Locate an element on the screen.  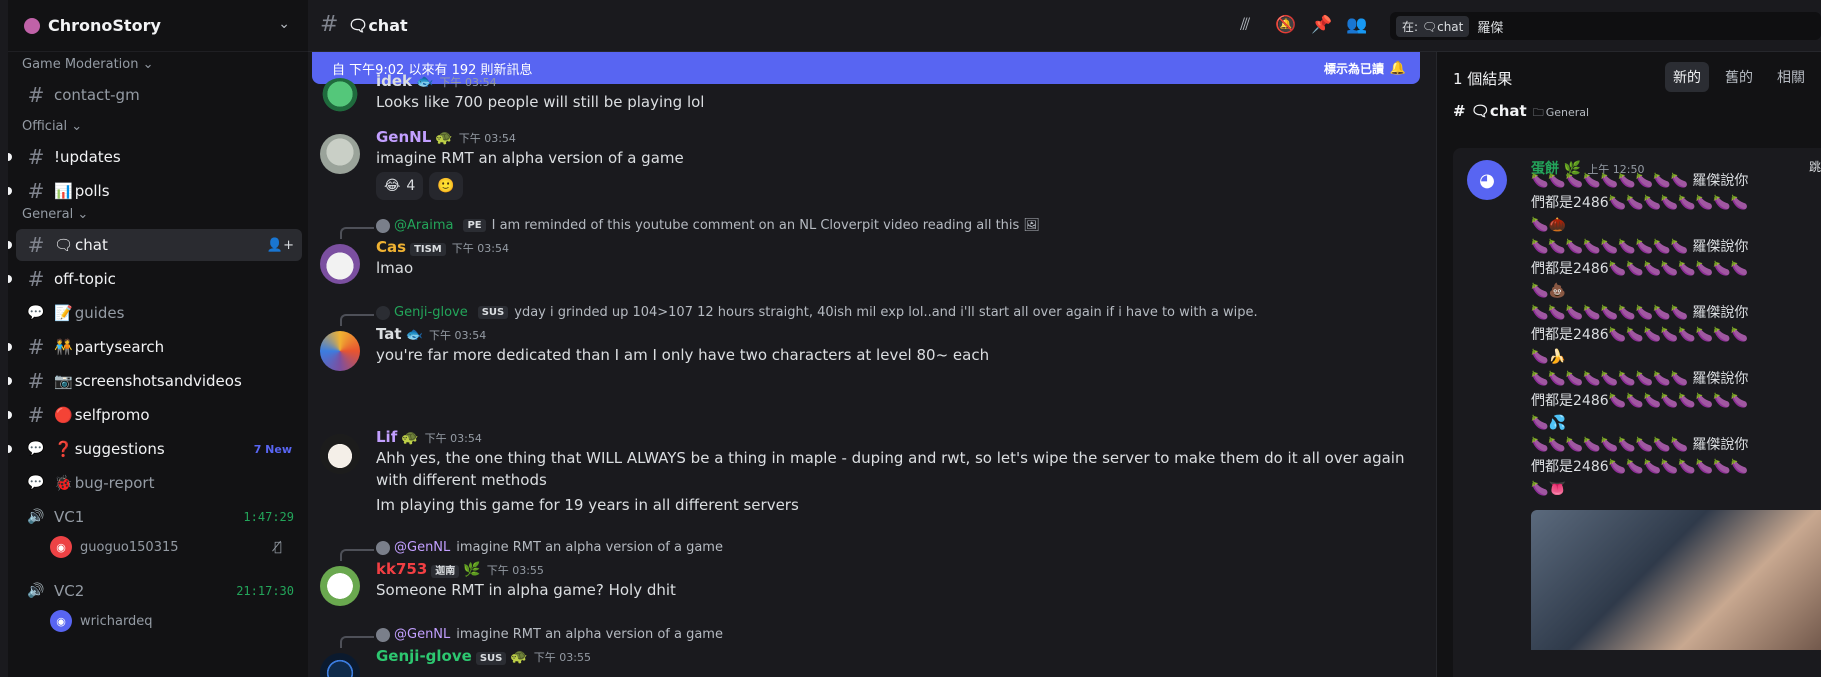
channel-updates: # !updates is located at coordinates (155, 157).